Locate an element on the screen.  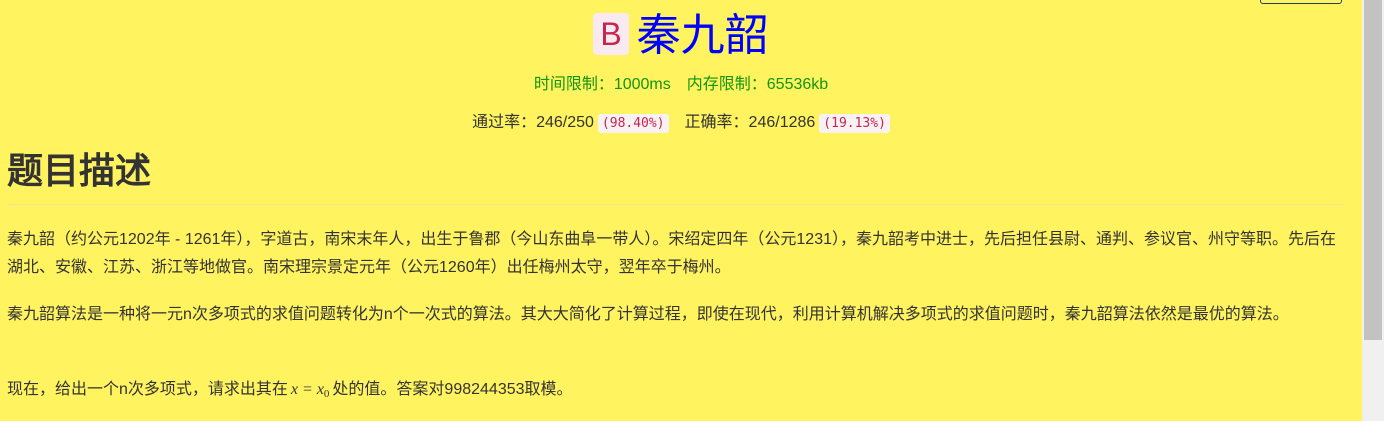
math-x0: x is located at coordinates (320, 389).